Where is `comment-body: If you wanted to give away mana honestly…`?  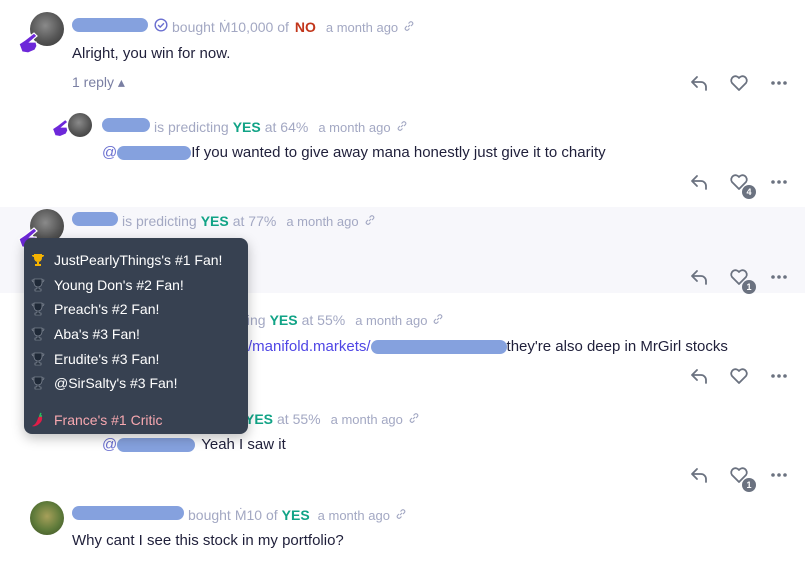 comment-body: If you wanted to give away mana honestly… is located at coordinates (398, 152).